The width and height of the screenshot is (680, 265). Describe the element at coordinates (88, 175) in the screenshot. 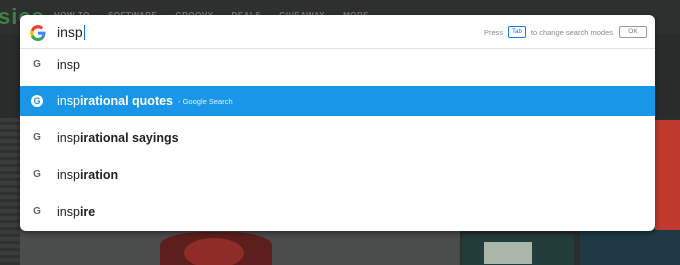

I see `suggestion-text: inspiration` at that location.